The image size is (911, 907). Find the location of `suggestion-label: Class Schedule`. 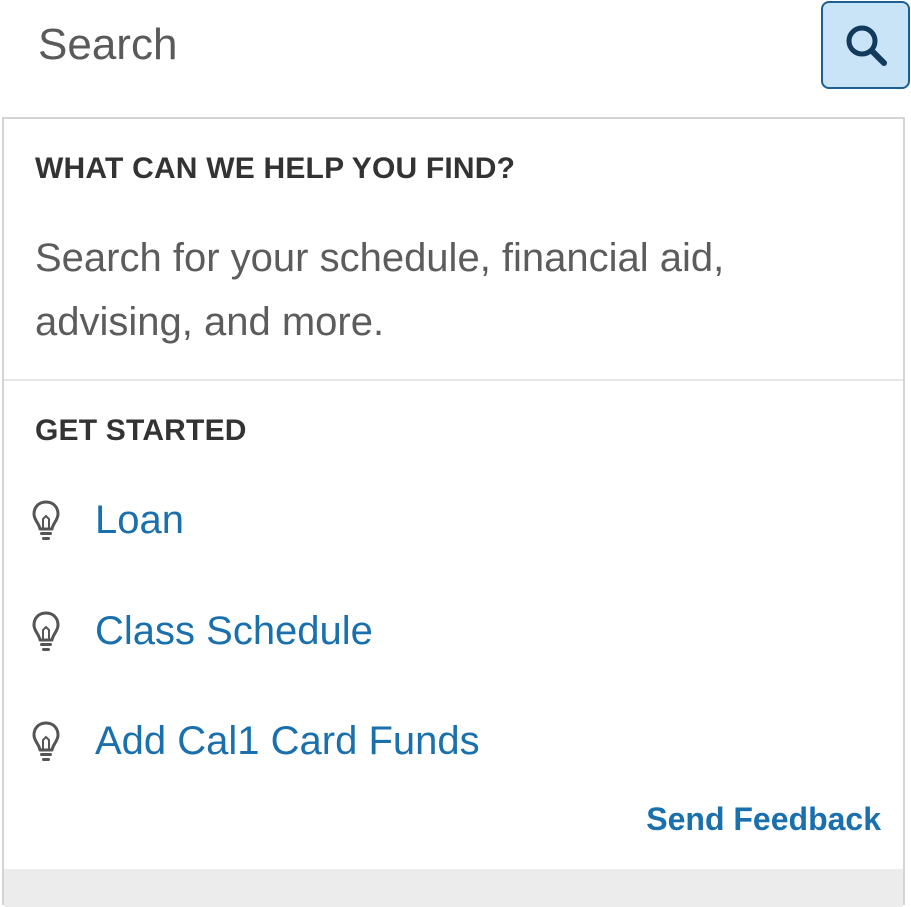

suggestion-label: Class Schedule is located at coordinates (234, 630).